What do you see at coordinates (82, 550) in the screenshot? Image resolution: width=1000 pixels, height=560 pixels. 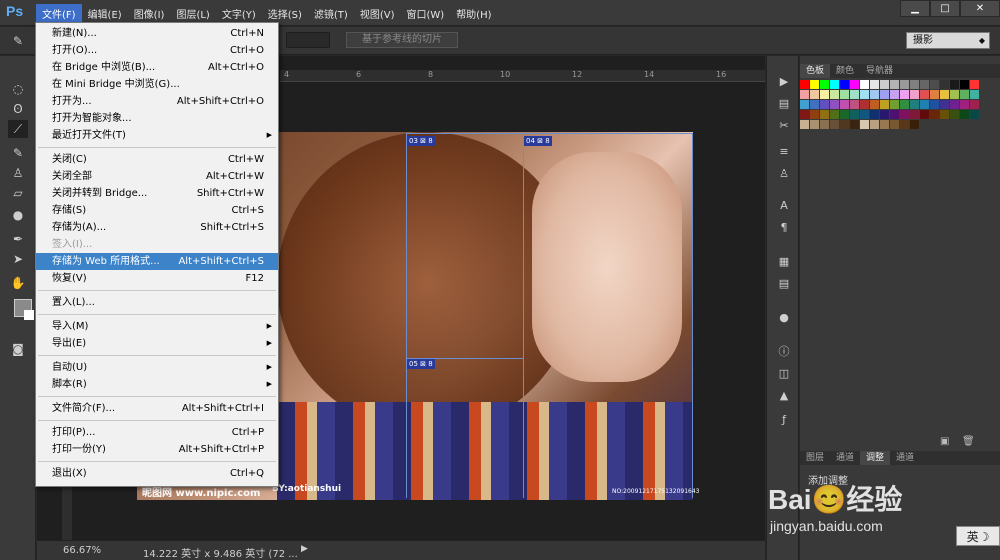 I see `zoom-level: 66.67%` at bounding box center [82, 550].